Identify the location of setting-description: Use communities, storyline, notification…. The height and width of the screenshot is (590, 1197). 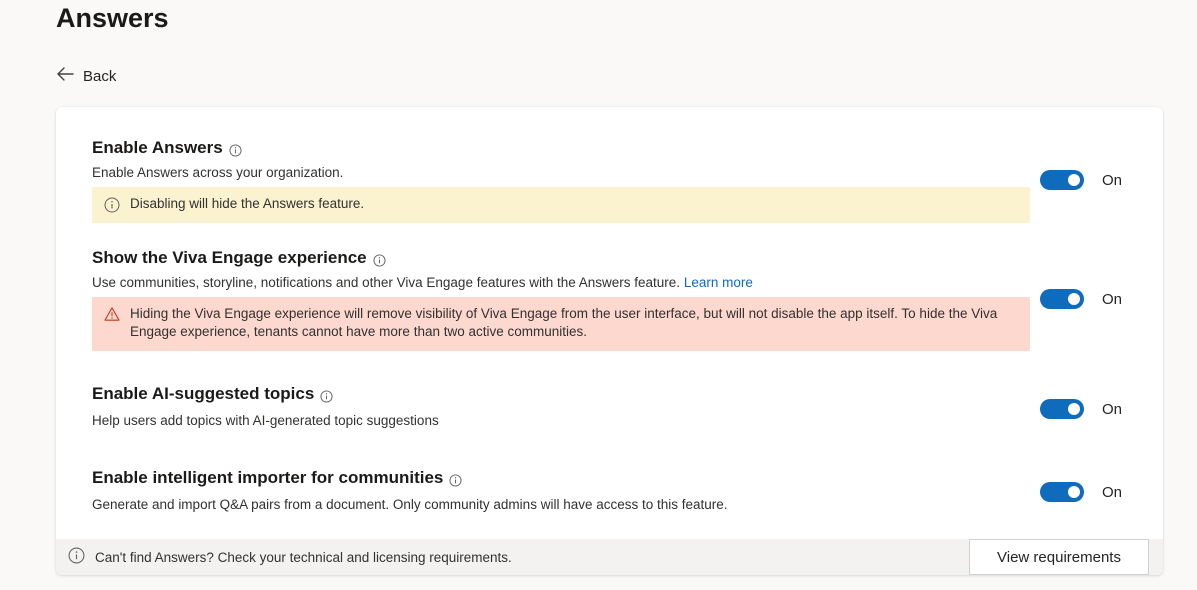
(622, 282).